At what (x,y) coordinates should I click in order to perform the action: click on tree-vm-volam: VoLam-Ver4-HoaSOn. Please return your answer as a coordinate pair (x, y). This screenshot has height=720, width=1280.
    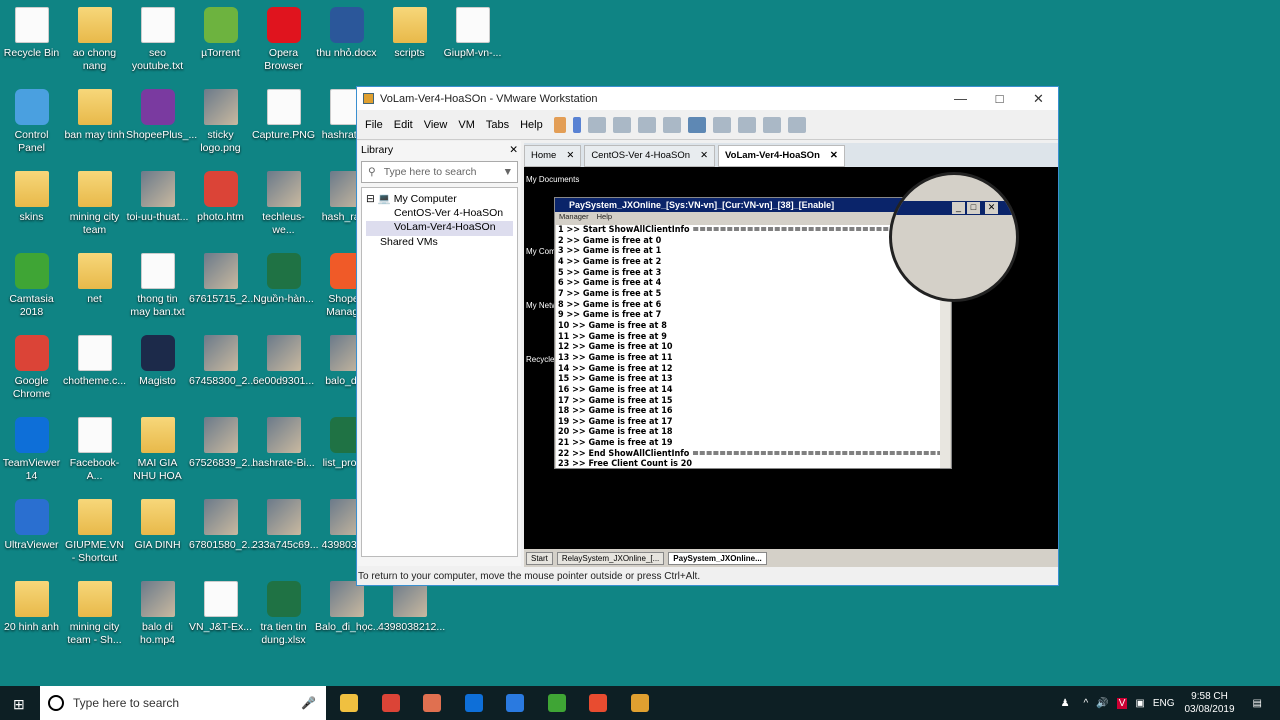
    Looking at the image, I should click on (439, 228).